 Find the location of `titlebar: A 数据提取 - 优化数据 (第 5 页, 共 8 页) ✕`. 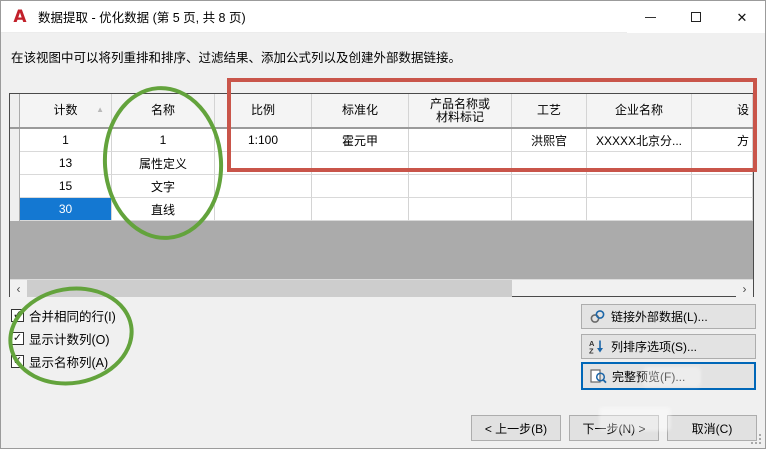

titlebar: A 数据提取 - 优化数据 (第 5 页, 共 8 页) ✕ is located at coordinates (383, 17).